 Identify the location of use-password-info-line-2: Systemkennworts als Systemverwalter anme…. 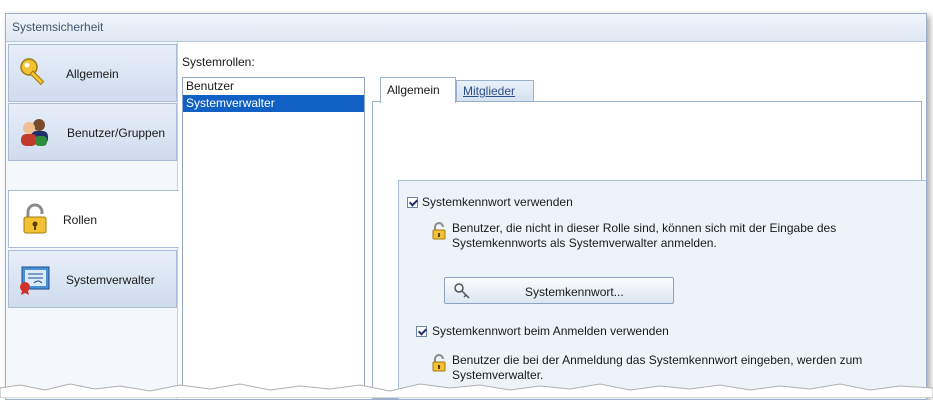
(584, 243).